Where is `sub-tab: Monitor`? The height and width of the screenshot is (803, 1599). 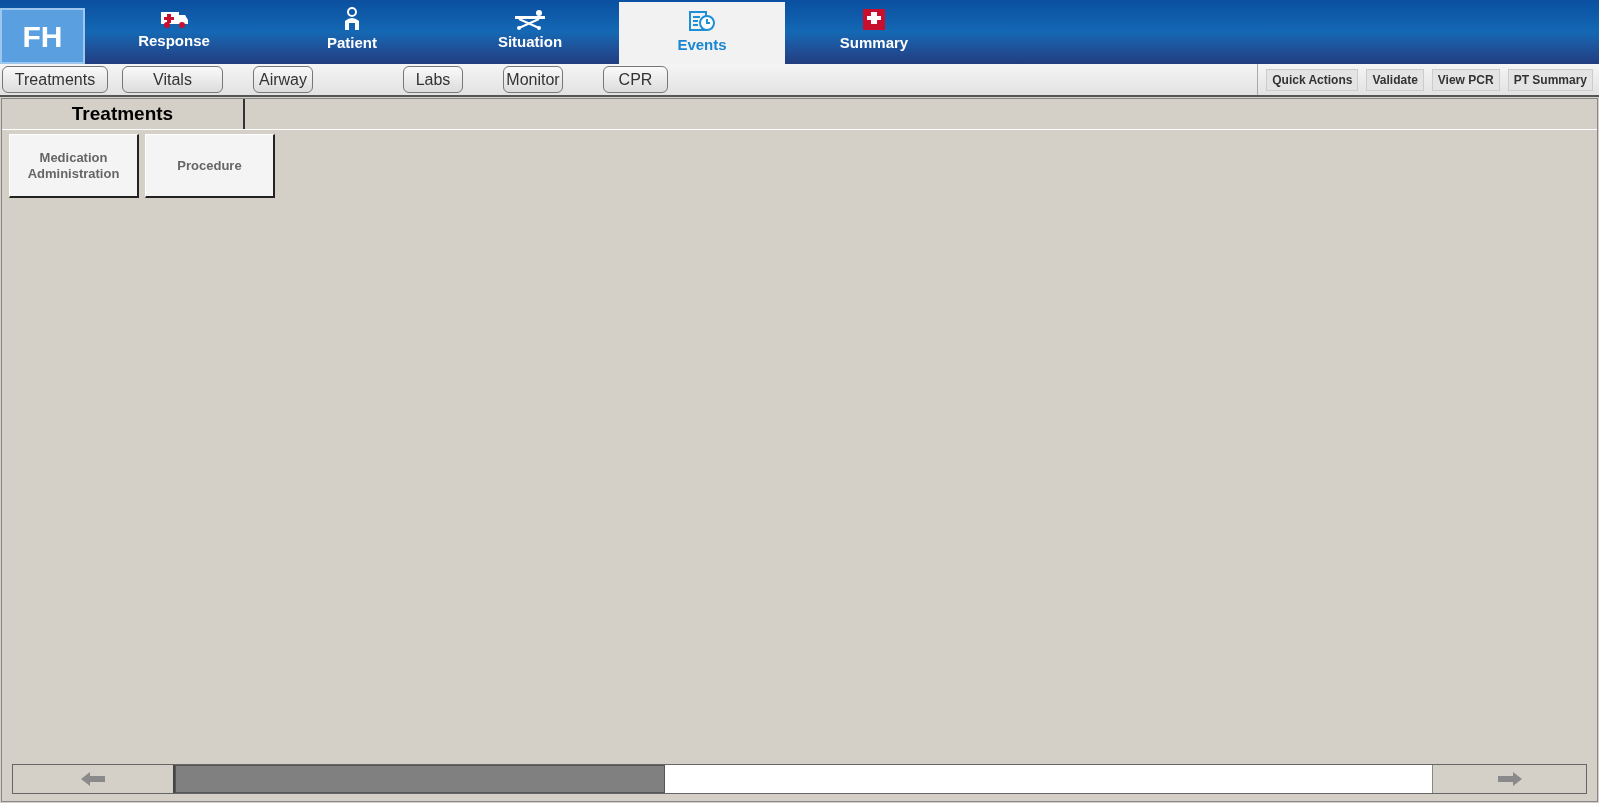
sub-tab: Monitor is located at coordinates (533, 79).